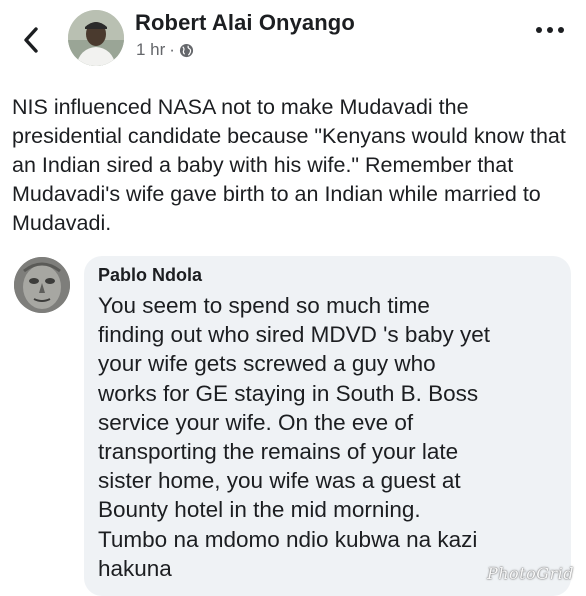  I want to click on avatar-photo, so click(96, 38).